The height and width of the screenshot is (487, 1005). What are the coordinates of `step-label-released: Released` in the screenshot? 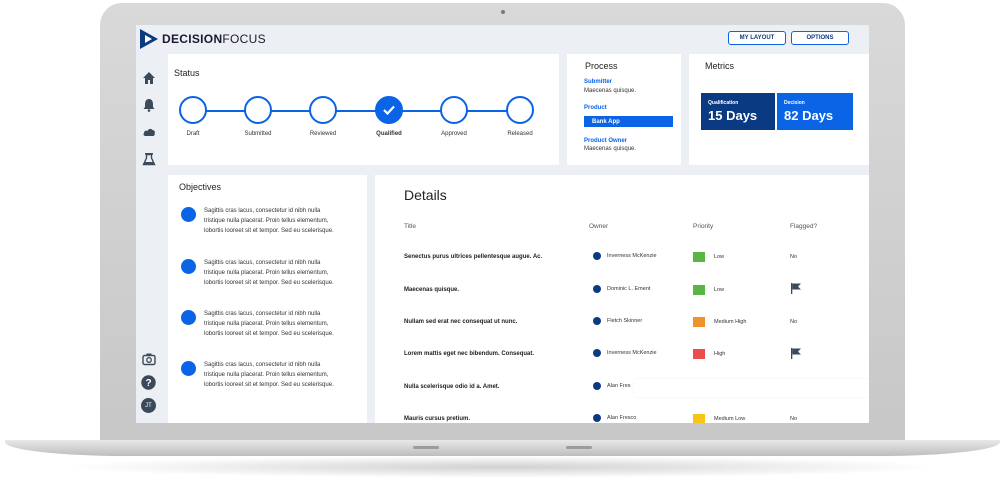 It's located at (520, 134).